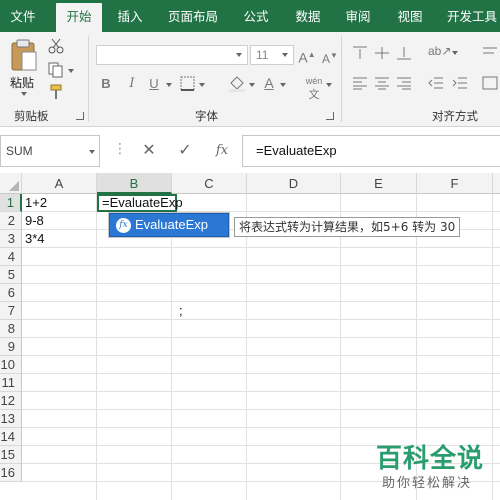 This screenshot has height=500, width=500. What do you see at coordinates (209, 183) in the screenshot?
I see `column-header-c: C` at bounding box center [209, 183].